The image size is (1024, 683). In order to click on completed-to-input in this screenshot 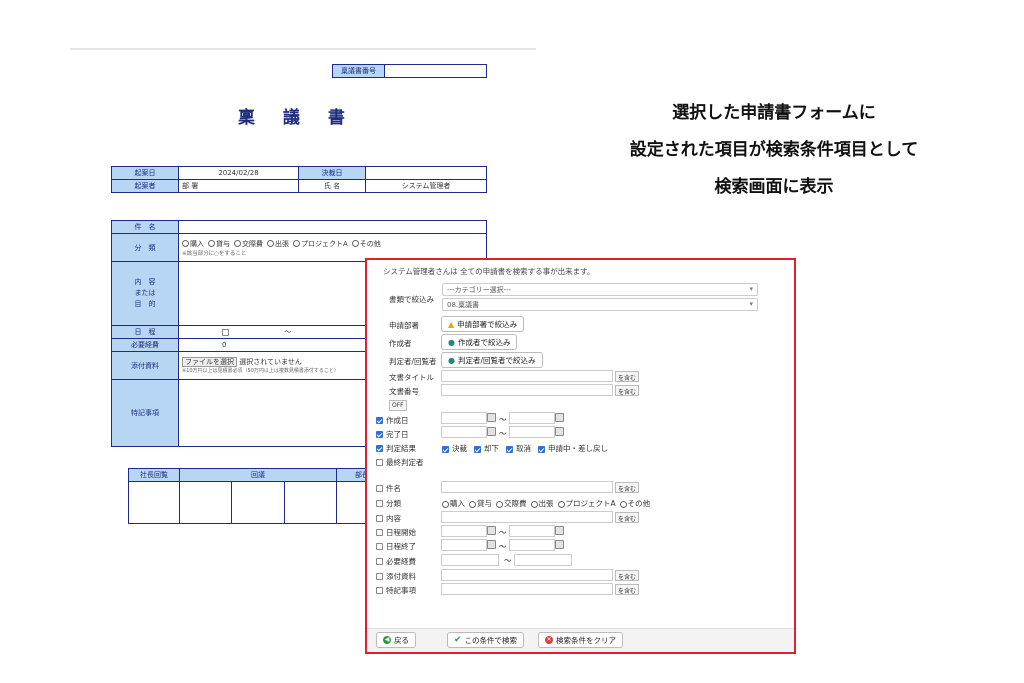, I will do `click(532, 432)`.